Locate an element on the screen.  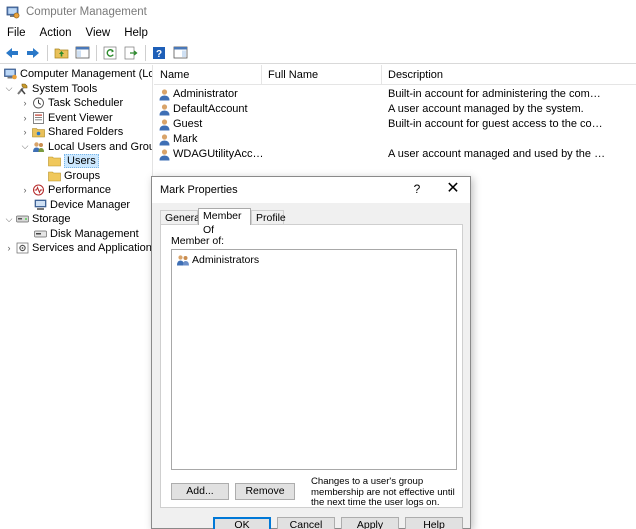
user-name: Mark is located at coordinates (185, 139).